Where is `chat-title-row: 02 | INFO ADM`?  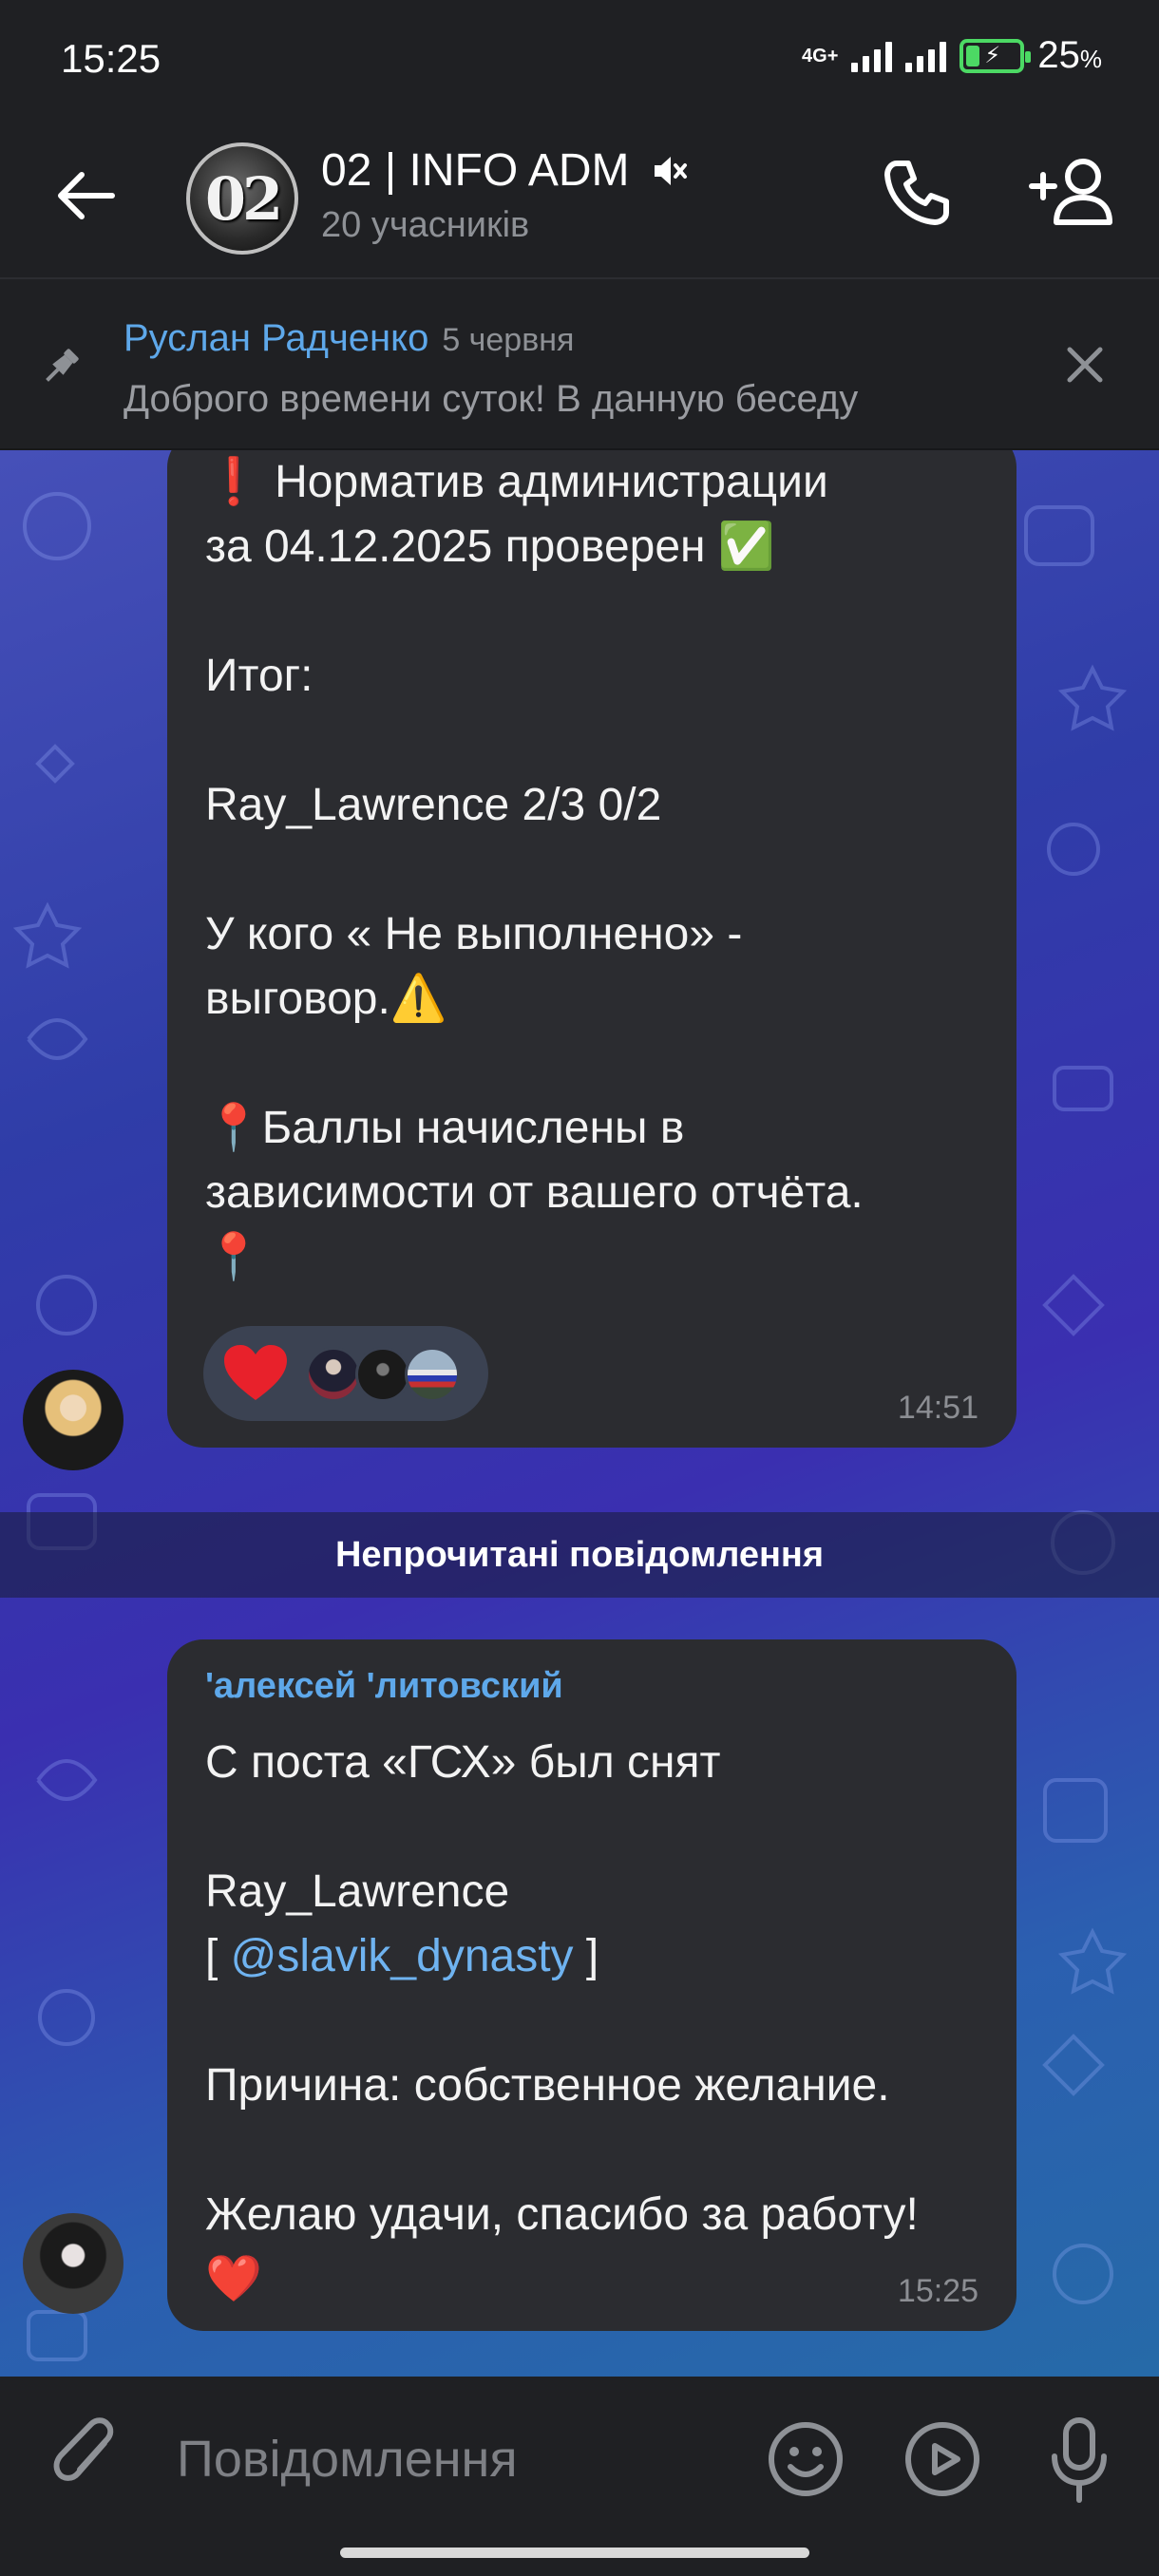 chat-title-row: 02 | INFO ADM is located at coordinates (505, 170).